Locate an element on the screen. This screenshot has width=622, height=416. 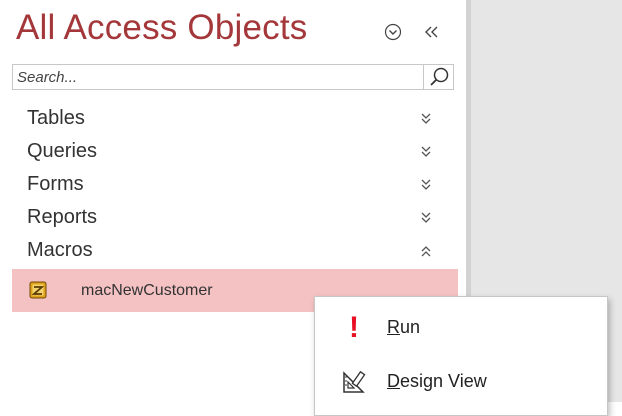
group-label: Queries is located at coordinates (62, 151).